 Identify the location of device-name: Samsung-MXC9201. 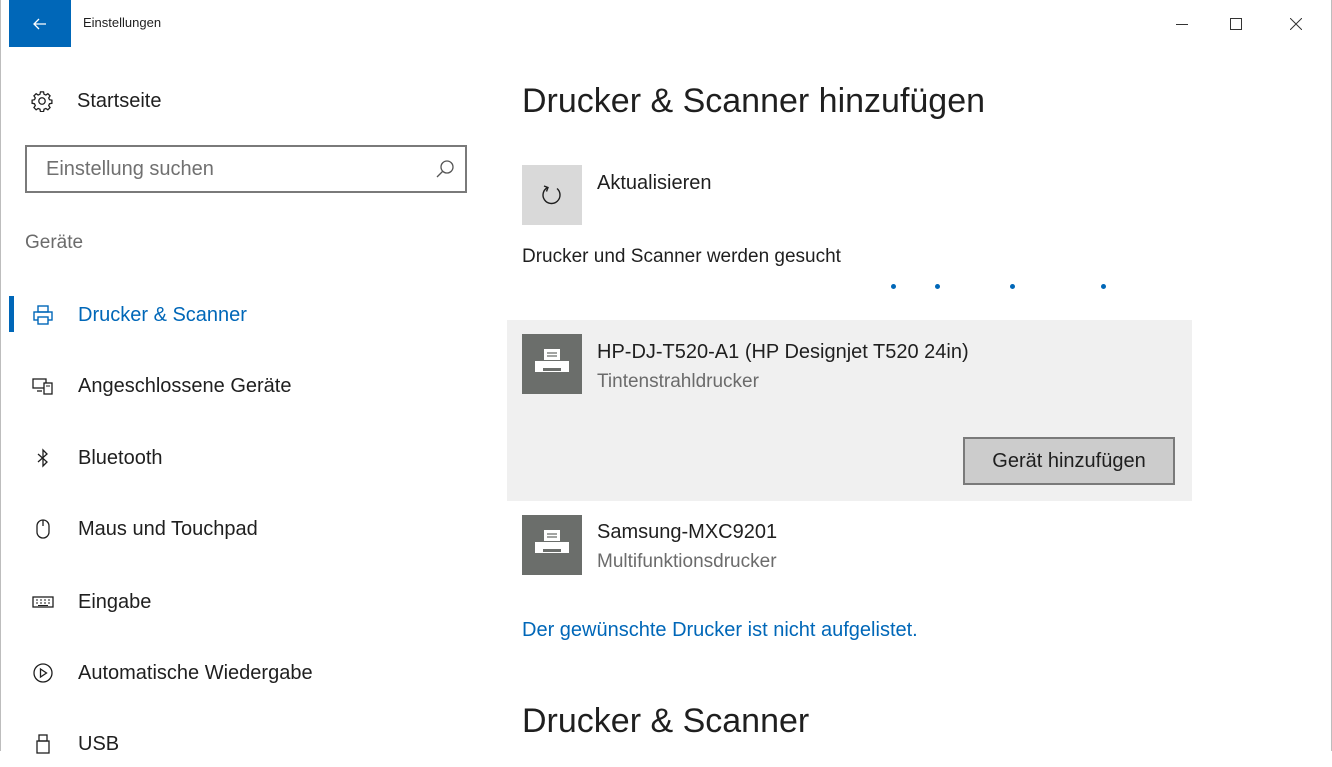
(687, 532).